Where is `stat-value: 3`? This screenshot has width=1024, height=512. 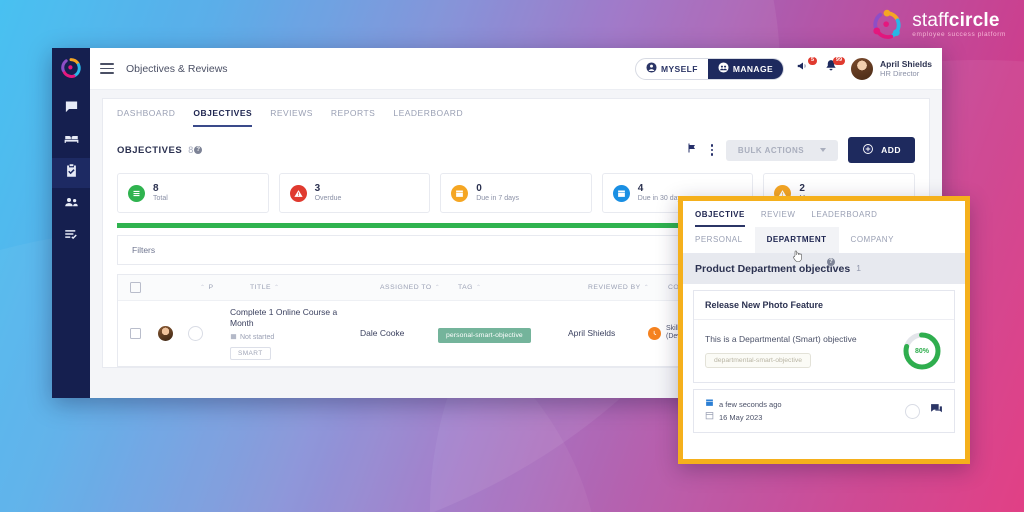
stat-value: 3 is located at coordinates (317, 189).